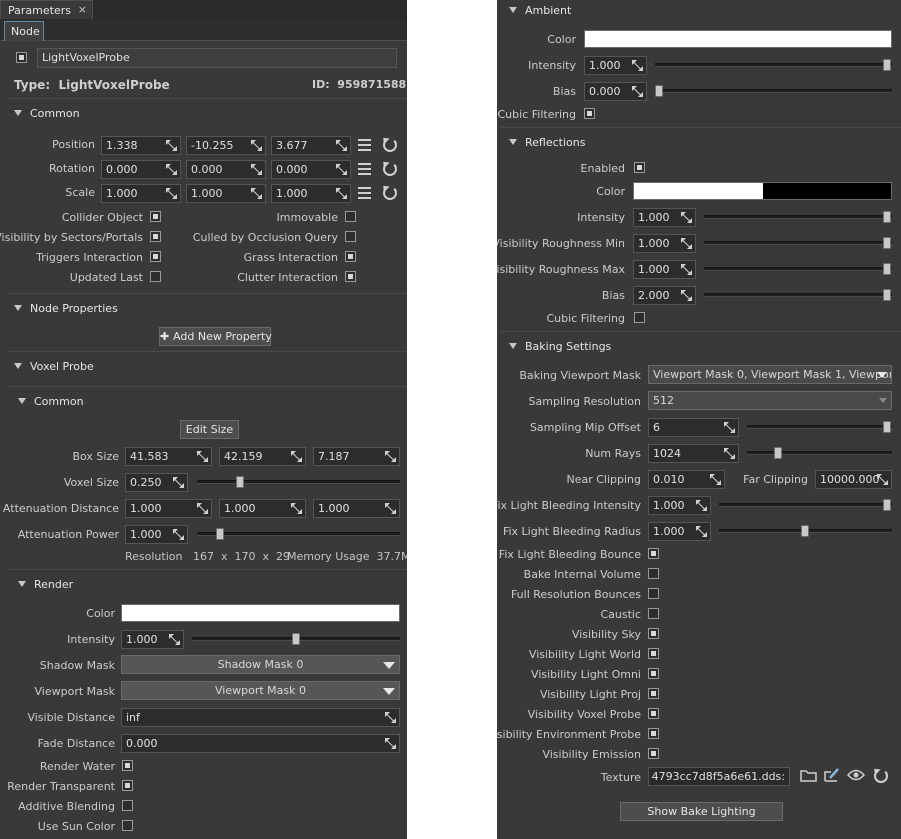 This screenshot has width=901, height=839. What do you see at coordinates (664, 243) in the screenshot?
I see `vis-rough-min-input: 1.000` at bounding box center [664, 243].